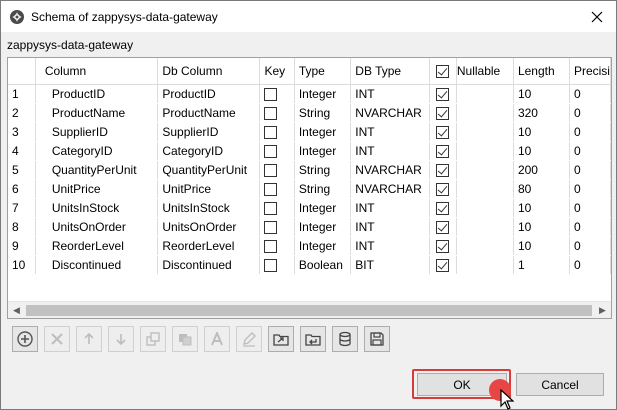 This screenshot has height=410, width=617. I want to click on header-nullable-checkbox, so click(443, 71).